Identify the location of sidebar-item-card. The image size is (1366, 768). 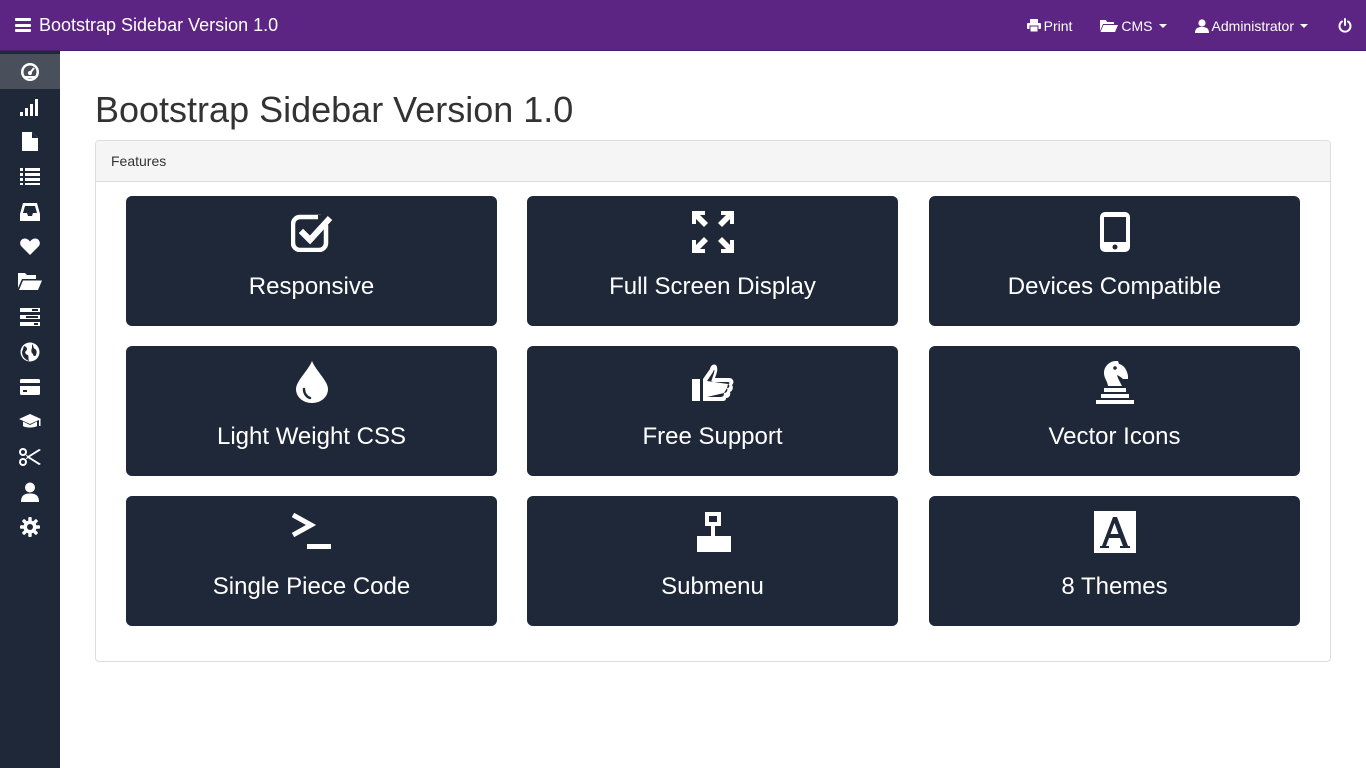
(30, 386).